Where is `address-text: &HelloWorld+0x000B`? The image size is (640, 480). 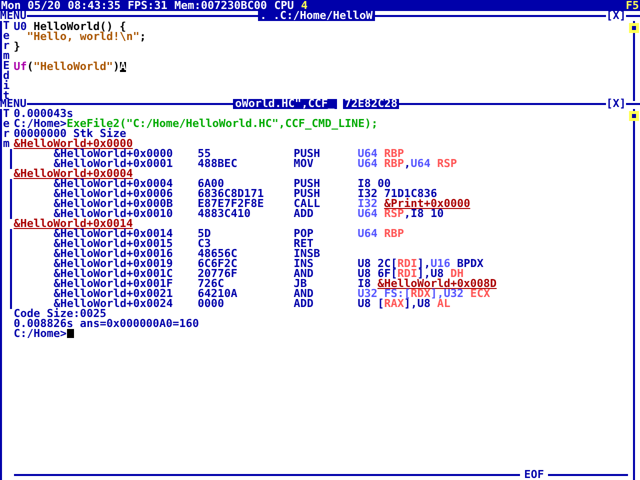 address-text: &HelloWorld+0x000B is located at coordinates (113, 204).